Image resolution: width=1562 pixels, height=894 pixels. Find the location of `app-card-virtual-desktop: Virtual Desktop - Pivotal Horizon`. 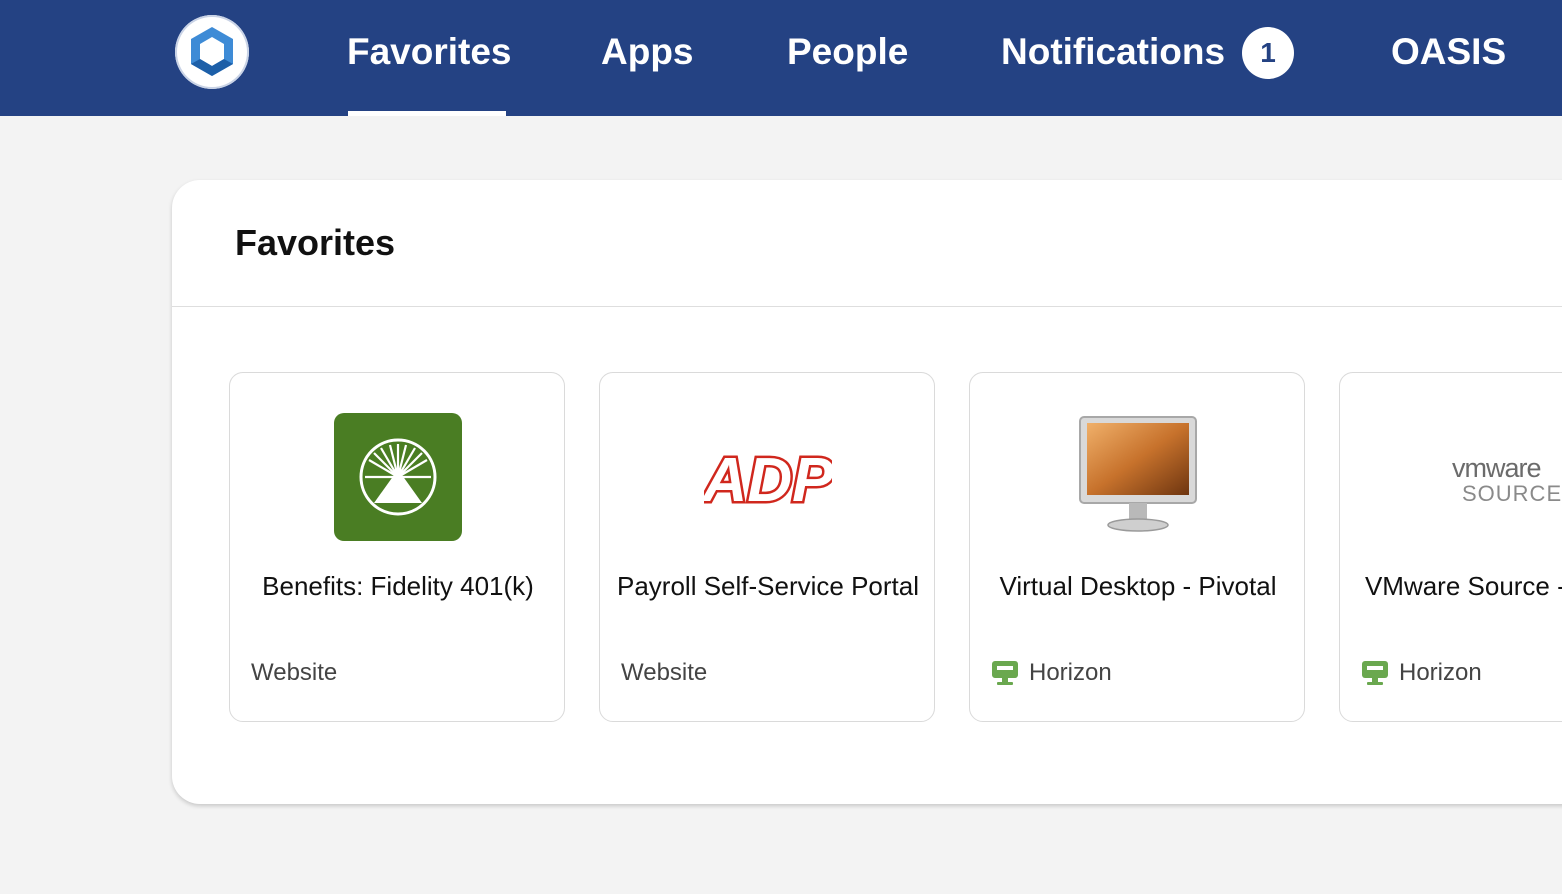

app-card-virtual-desktop: Virtual Desktop - Pivotal Horizon is located at coordinates (1137, 547).